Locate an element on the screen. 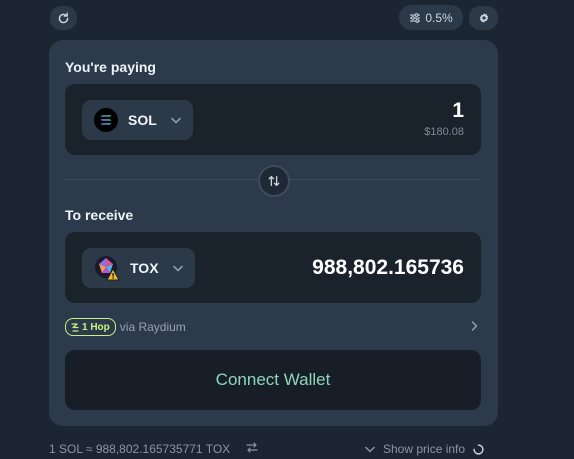 This screenshot has width=574, height=459. loading-spinner-icon is located at coordinates (478, 449).